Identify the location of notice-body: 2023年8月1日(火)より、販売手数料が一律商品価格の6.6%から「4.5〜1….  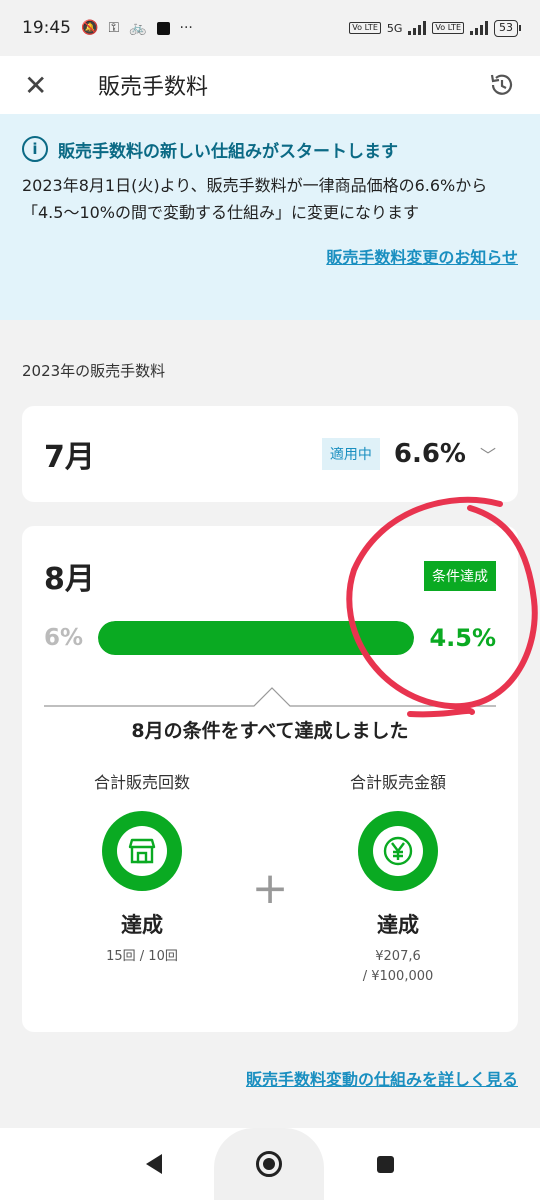
(255, 199).